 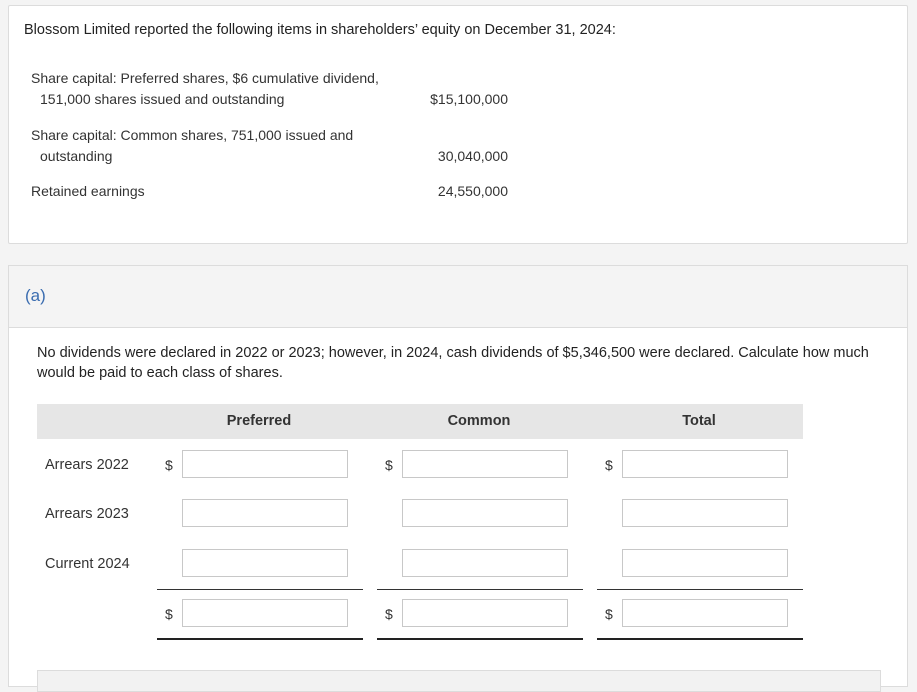 What do you see at coordinates (87, 564) in the screenshot?
I see `row-label-current-2024: Current 2024` at bounding box center [87, 564].